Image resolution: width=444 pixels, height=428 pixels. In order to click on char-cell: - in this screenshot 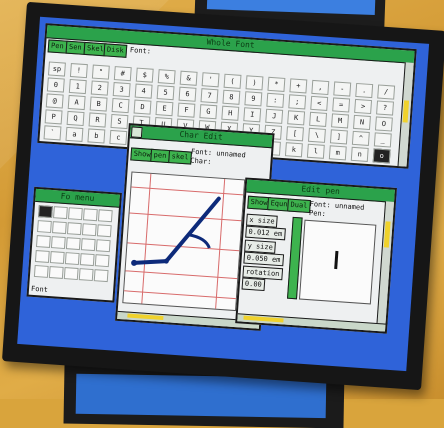, I will do `click(342, 89)`.